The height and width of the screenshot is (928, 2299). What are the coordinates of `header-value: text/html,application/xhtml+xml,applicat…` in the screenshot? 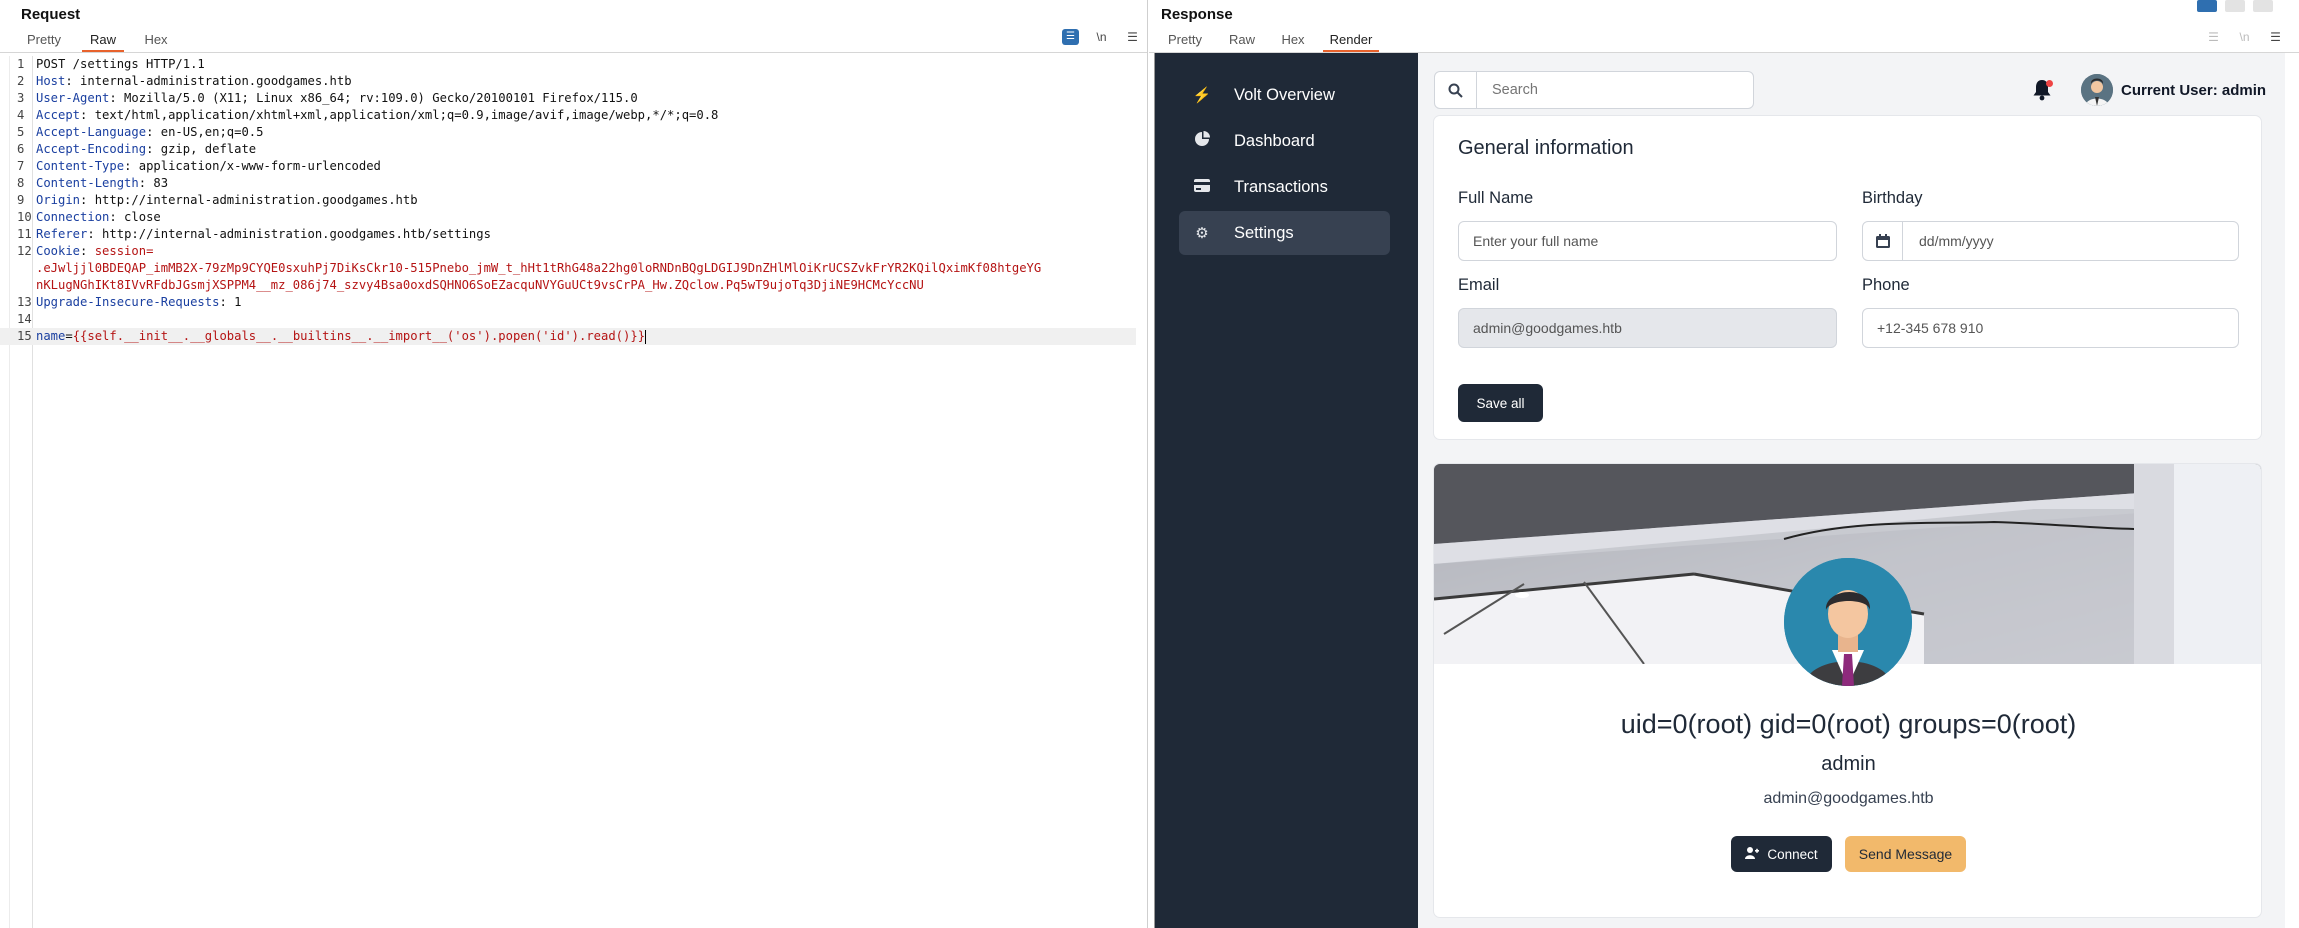 It's located at (403, 115).